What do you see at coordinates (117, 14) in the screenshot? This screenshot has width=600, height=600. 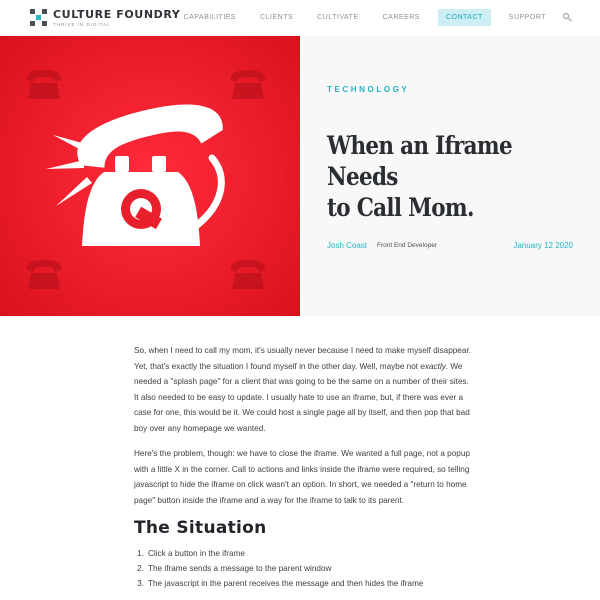 I see `logo-name: CULTURE FOUNDRY` at bounding box center [117, 14].